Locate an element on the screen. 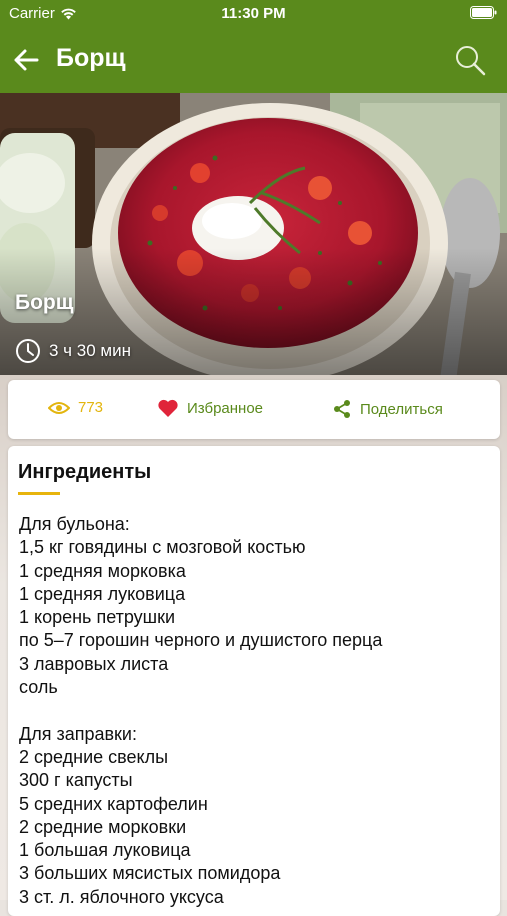  ingredient-line: 1 средняя луковица is located at coordinates (102, 593).